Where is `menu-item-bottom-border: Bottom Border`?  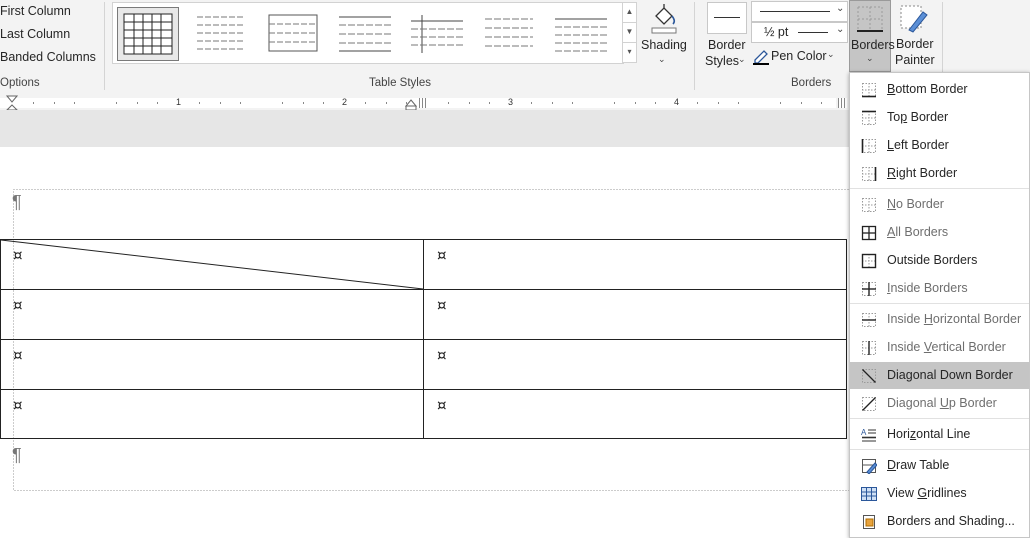
menu-item-bottom-border: Bottom Border is located at coordinates (939, 89).